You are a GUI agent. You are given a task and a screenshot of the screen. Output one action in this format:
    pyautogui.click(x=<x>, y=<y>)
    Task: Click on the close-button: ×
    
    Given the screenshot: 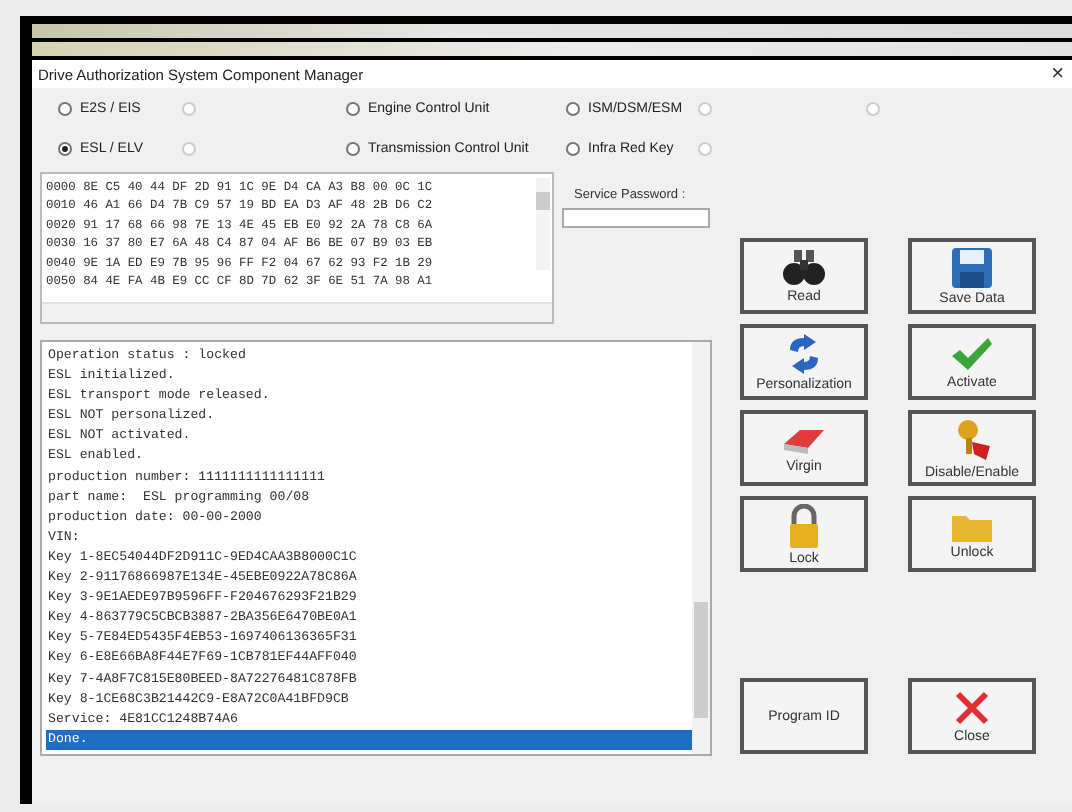 What is the action you would take?
    pyautogui.click(x=1057, y=74)
    